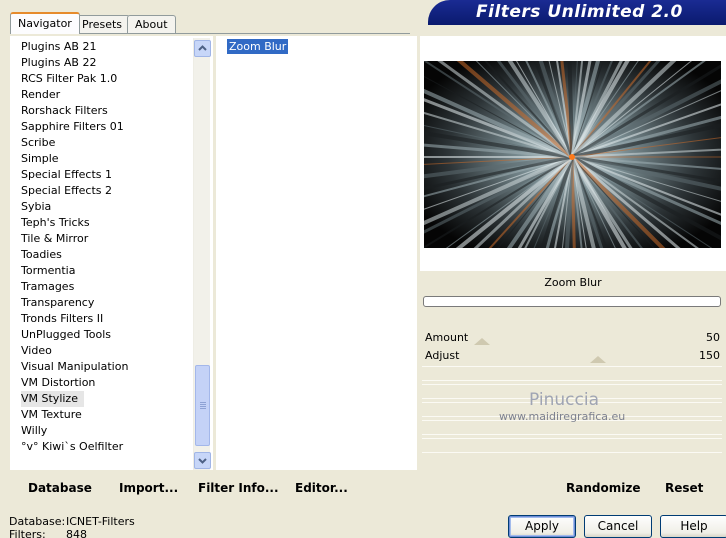 The image size is (726, 538). I want to click on category-item-label: Plugins AB 21, so click(59, 46).